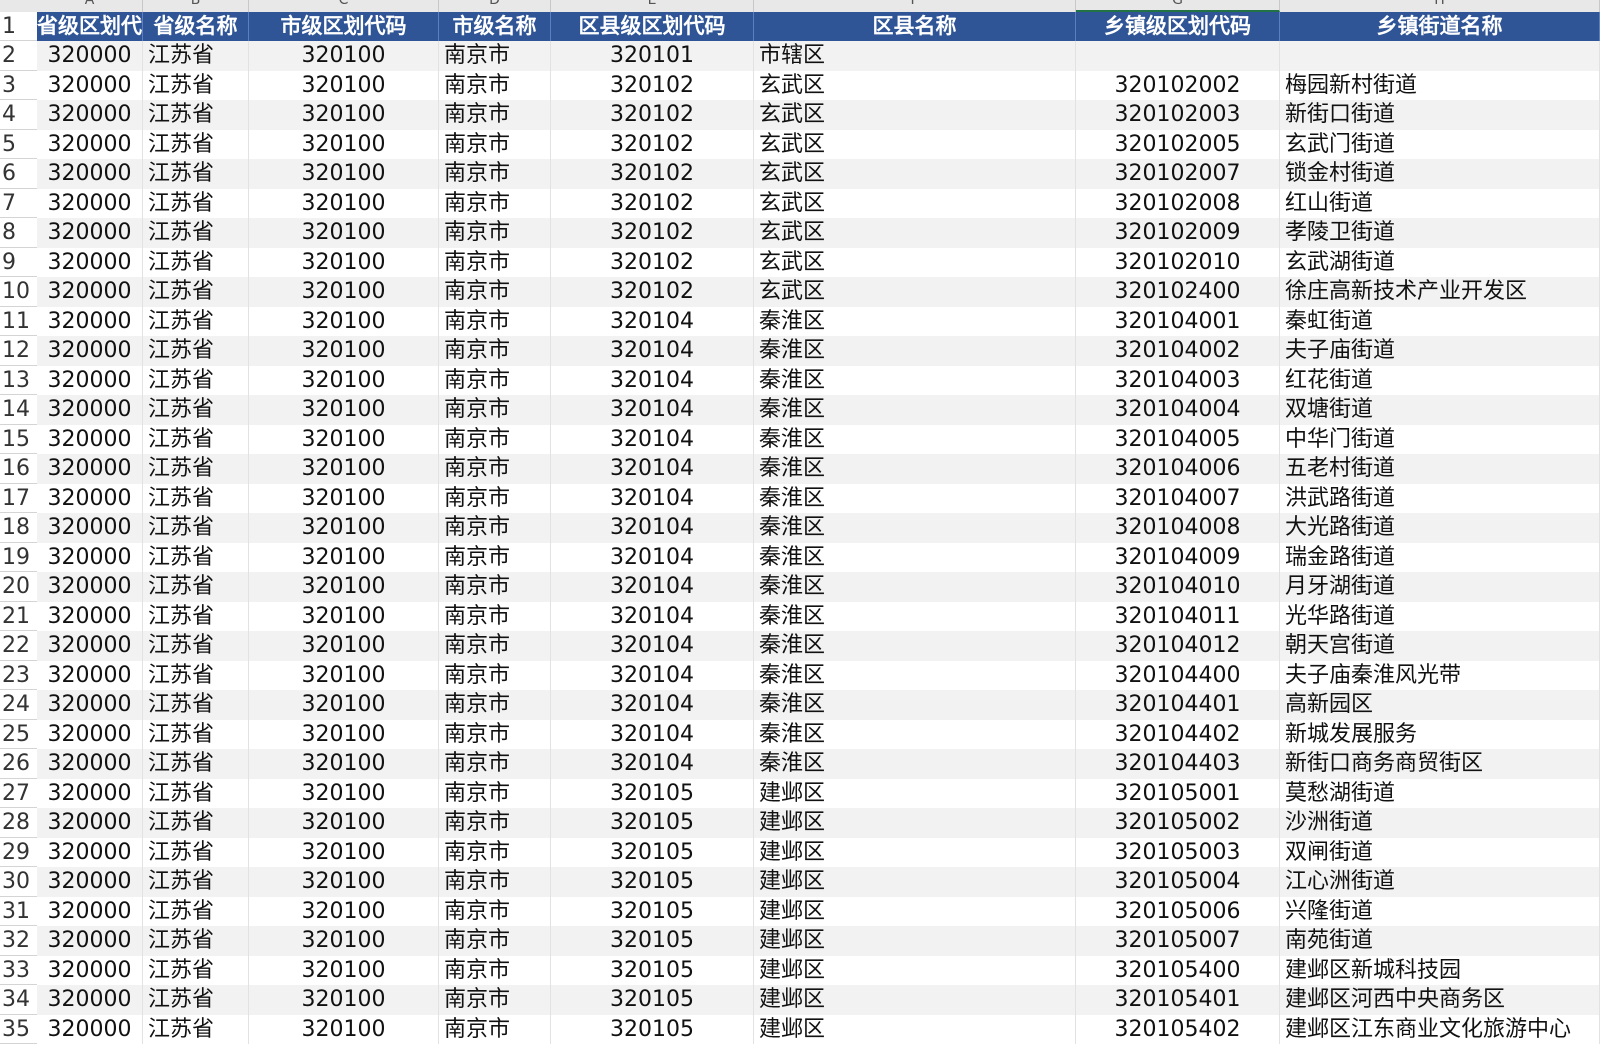 This screenshot has height=1064, width=1600. What do you see at coordinates (1440, 321) in the screenshot?
I see `table-cell: 秦虹街道` at bounding box center [1440, 321].